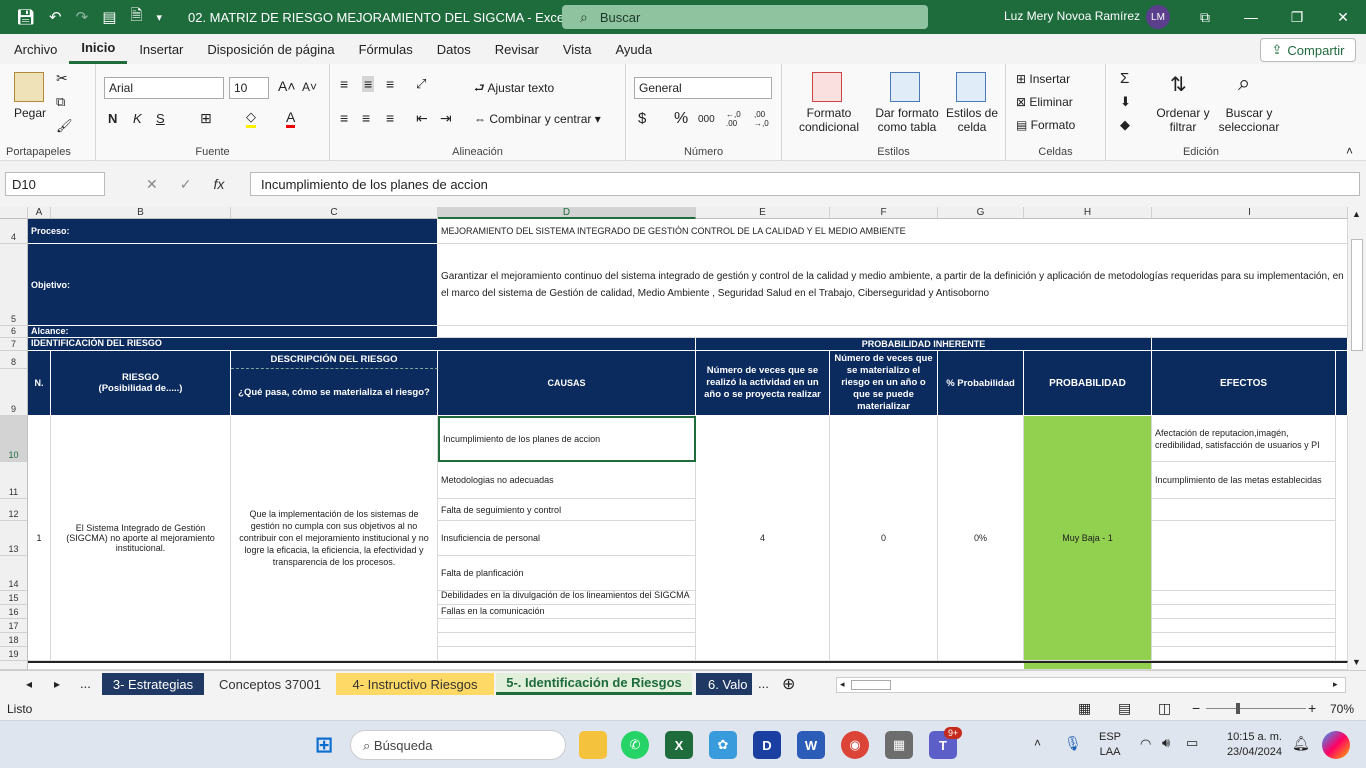 The image size is (1366, 768). Describe the element at coordinates (14, 332) in the screenshot. I see `row-header: 6` at that location.